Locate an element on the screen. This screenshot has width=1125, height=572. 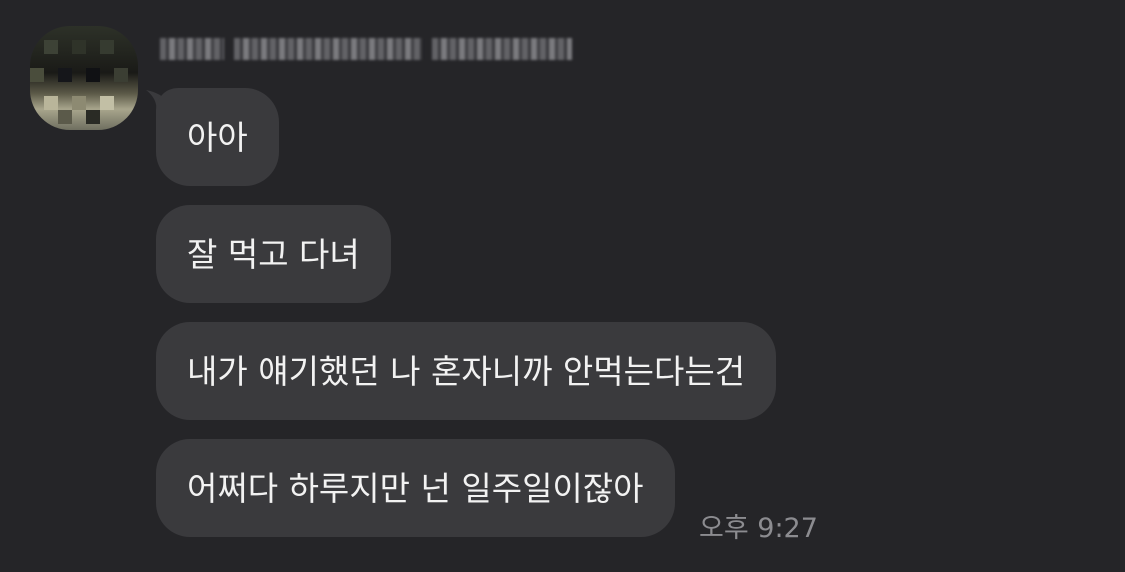
message-text: 아아 is located at coordinates (217, 137).